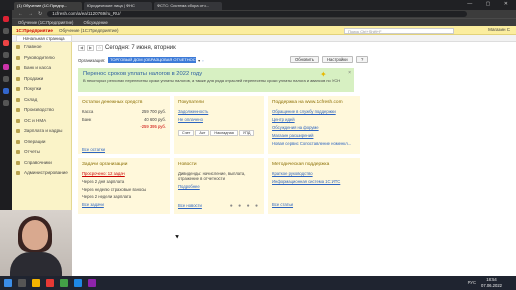 This screenshot has width=516, height=290. Describe the element at coordinates (90, 48) in the screenshot. I see `forward-arrow-icon: ▶` at that location.